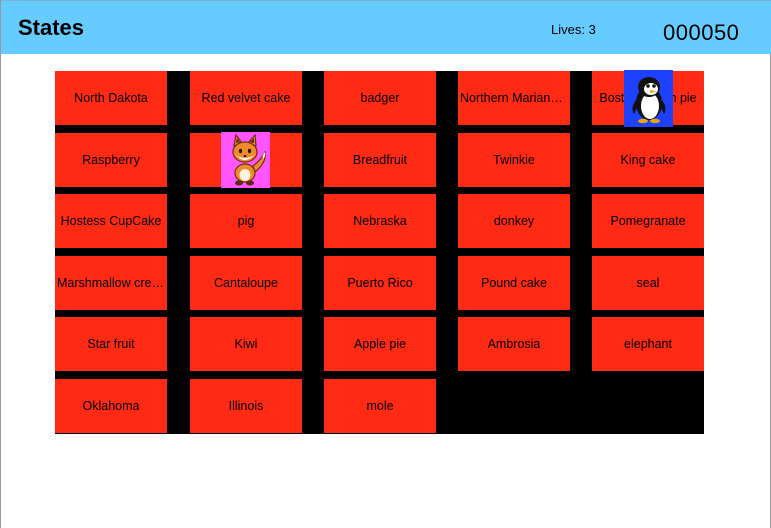 The image size is (771, 528). I want to click on cell-label: Pound cake, so click(514, 283).